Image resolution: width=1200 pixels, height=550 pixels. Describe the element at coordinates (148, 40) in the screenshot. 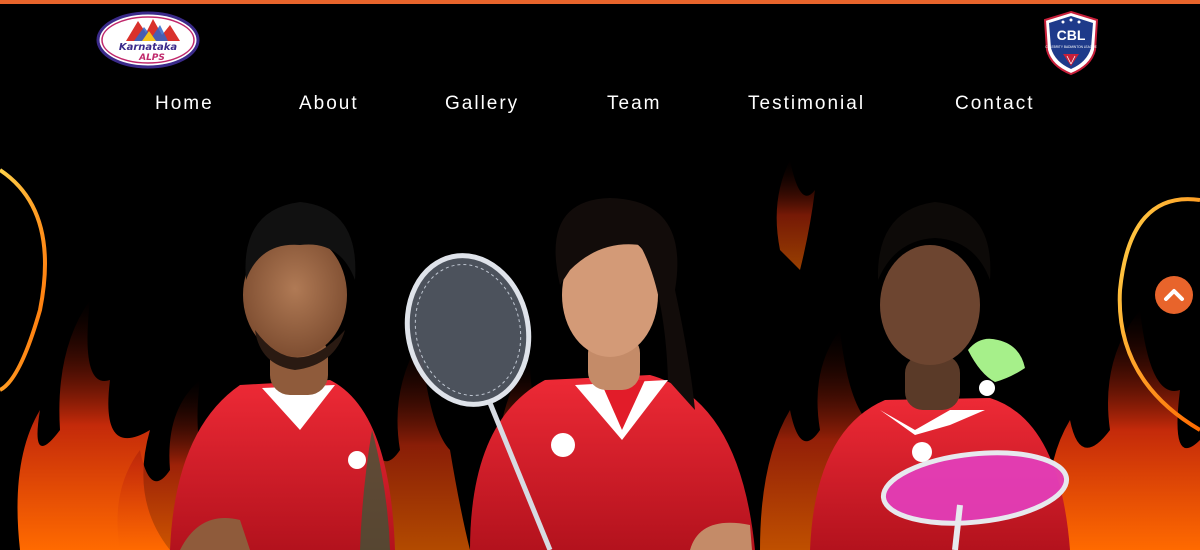

I see `karnataka-alps-logo: Karnataka ALPS` at that location.